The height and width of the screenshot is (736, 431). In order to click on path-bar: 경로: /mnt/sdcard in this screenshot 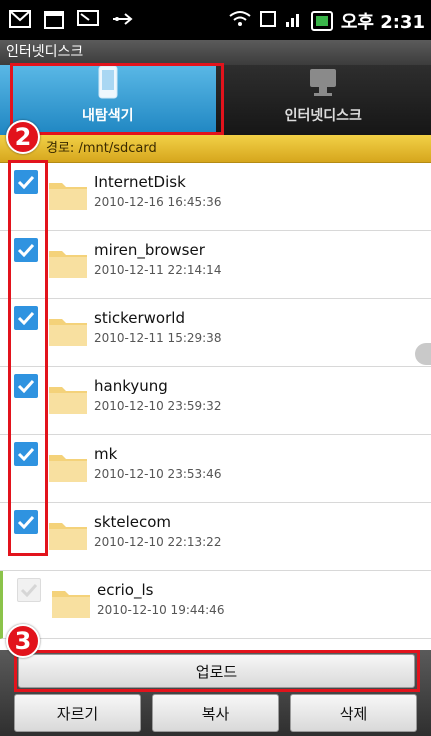, I will do `click(215, 149)`.